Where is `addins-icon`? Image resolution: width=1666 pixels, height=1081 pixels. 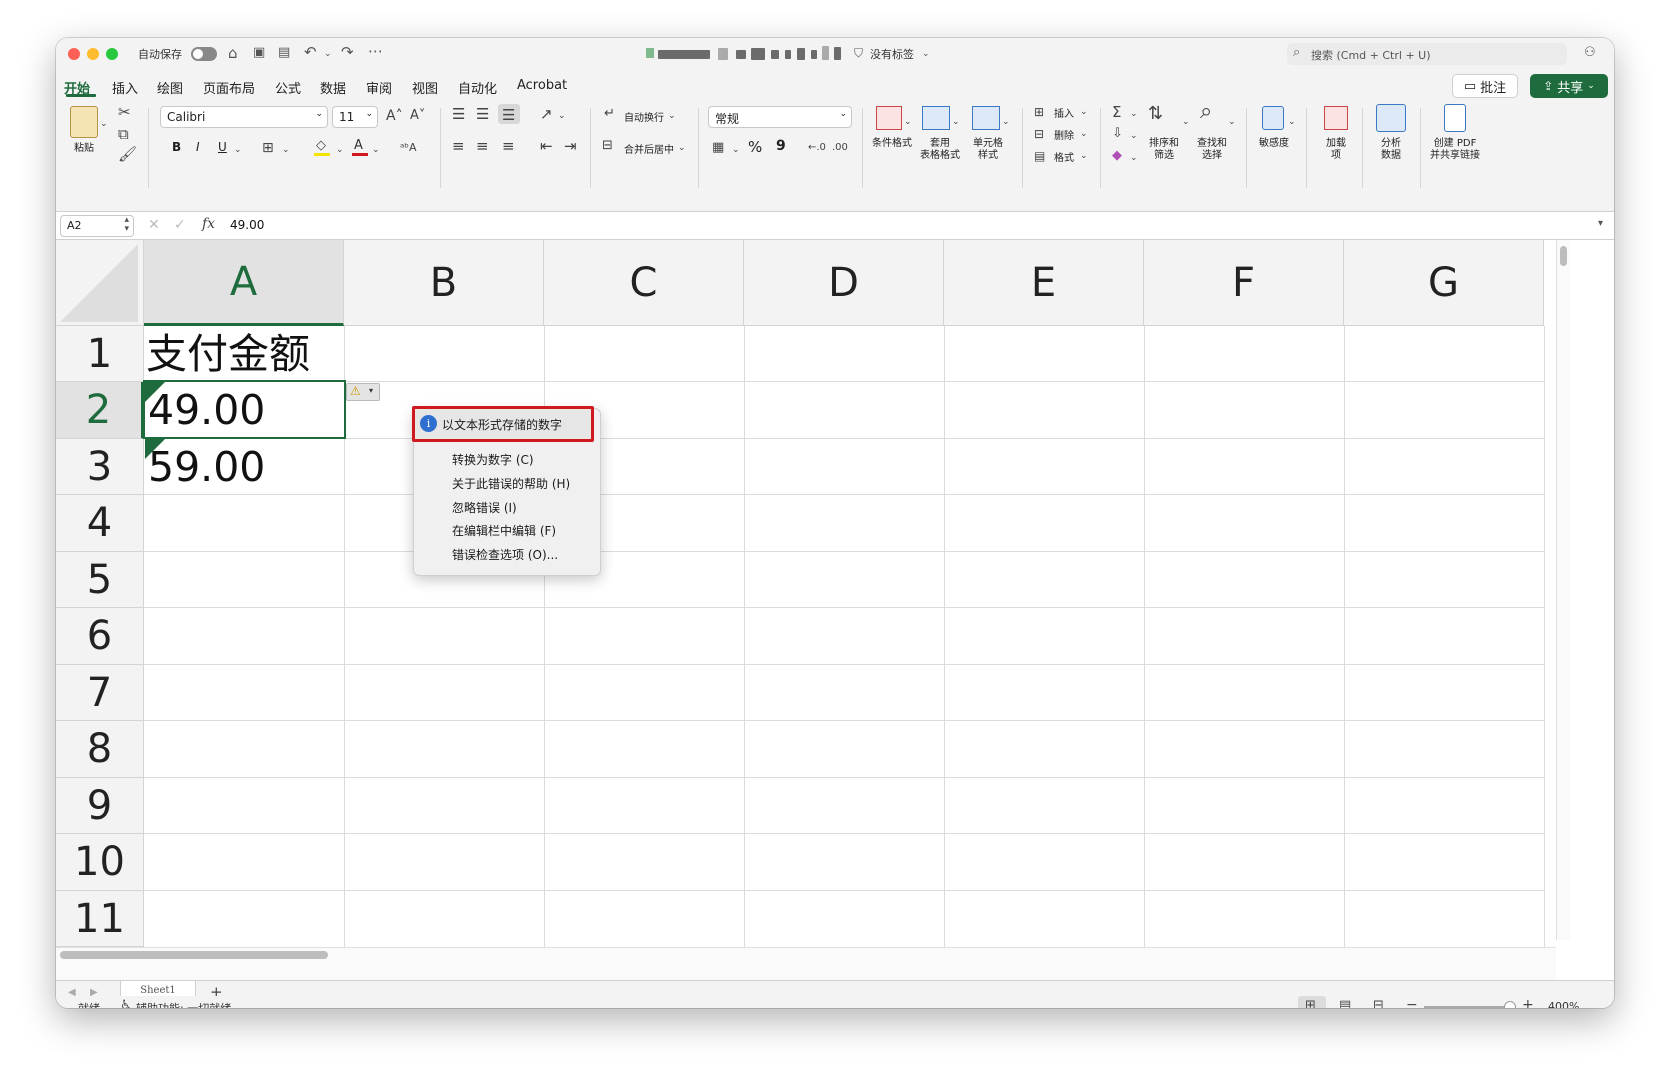 addins-icon is located at coordinates (1336, 118).